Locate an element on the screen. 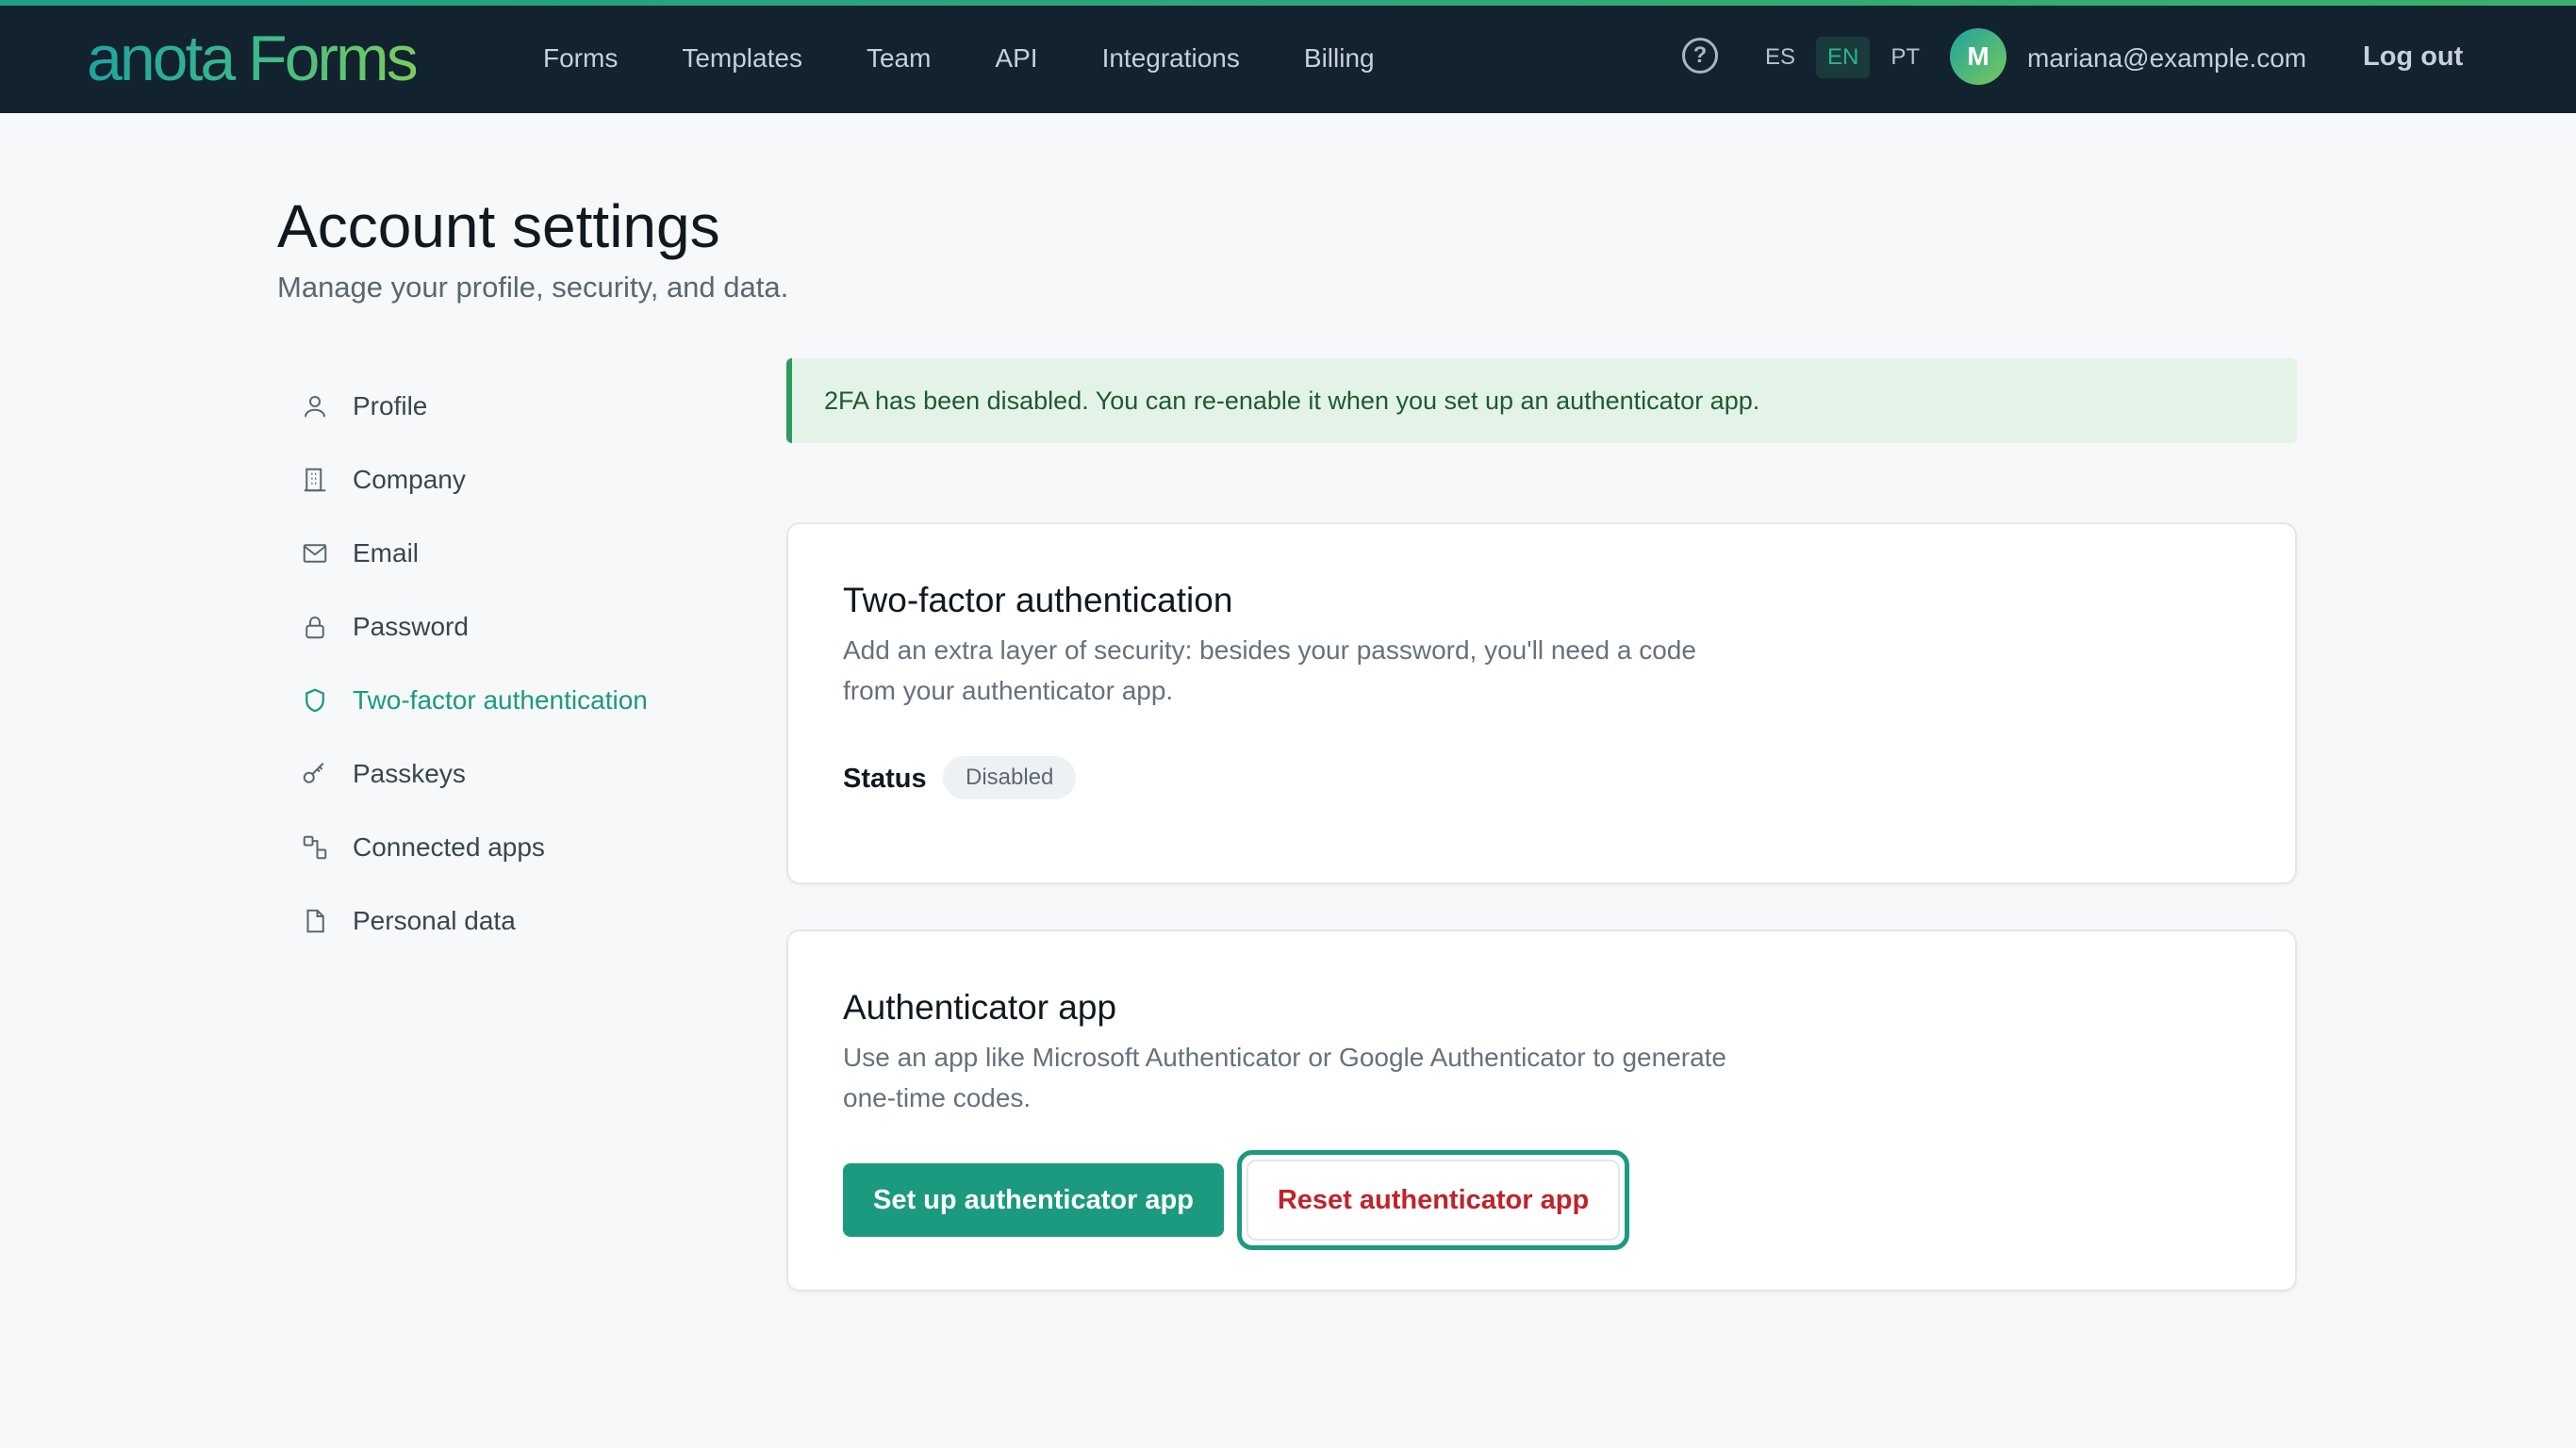 The width and height of the screenshot is (2576, 1448). sidebar-item-label: Passkeys is located at coordinates (409, 773).